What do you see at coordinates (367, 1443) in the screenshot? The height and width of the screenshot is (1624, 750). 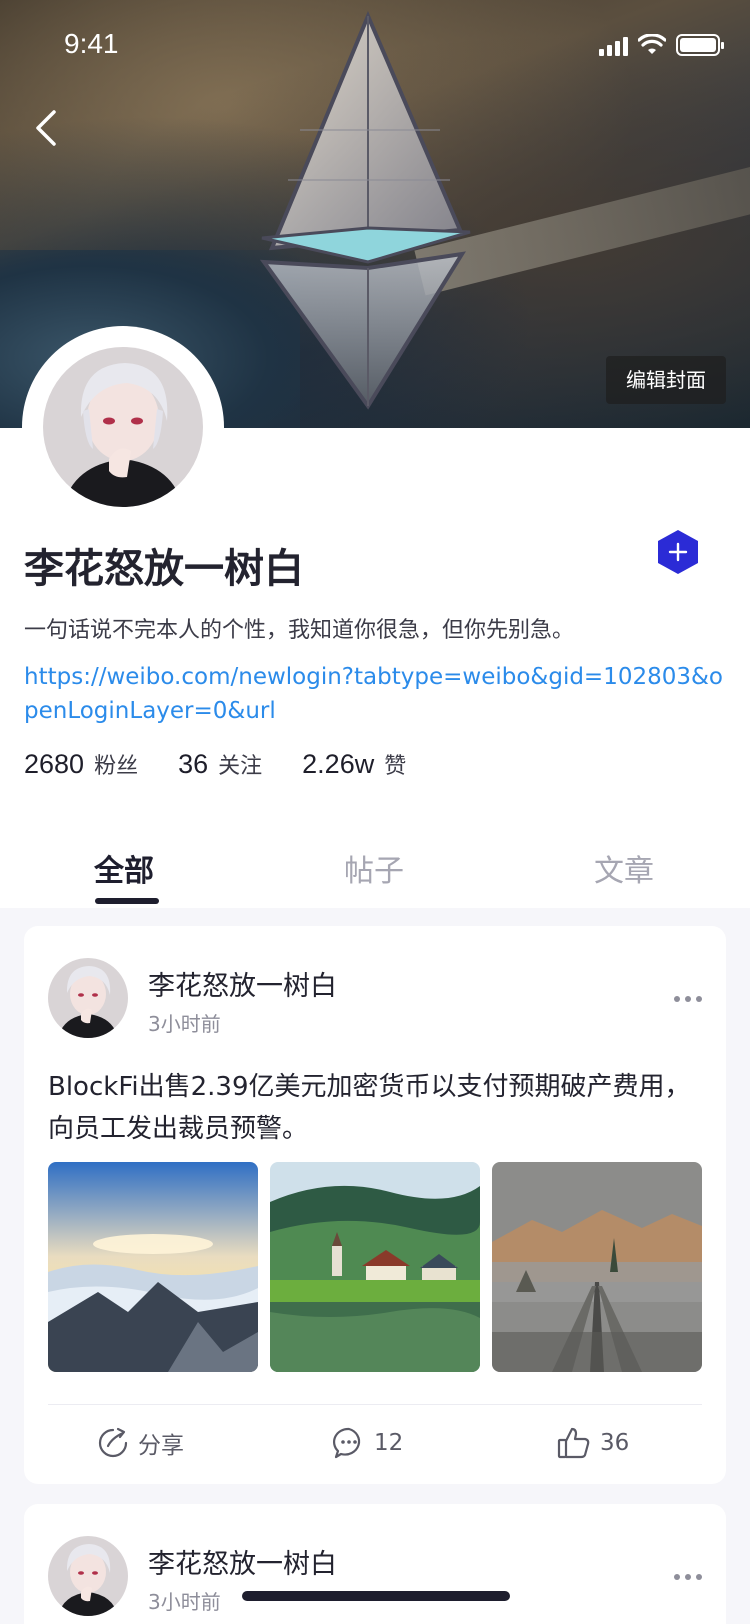 I see `comment-button: 12` at bounding box center [367, 1443].